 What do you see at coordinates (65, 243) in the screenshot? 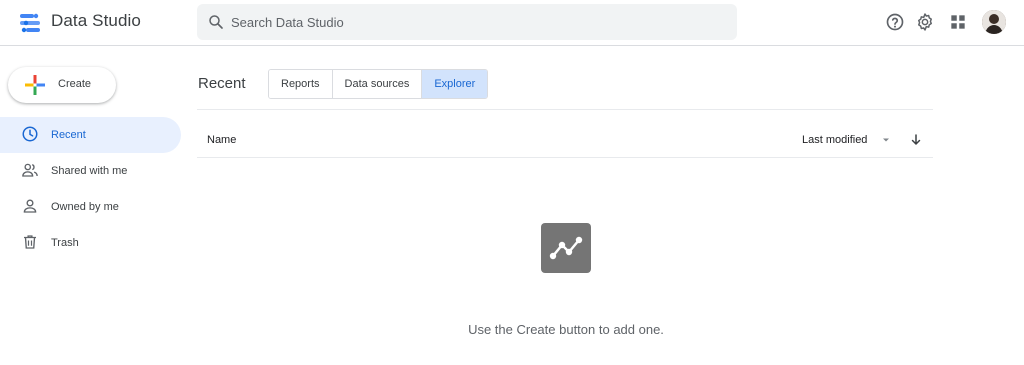
I see `sidebar-item-label: Trash` at bounding box center [65, 243].